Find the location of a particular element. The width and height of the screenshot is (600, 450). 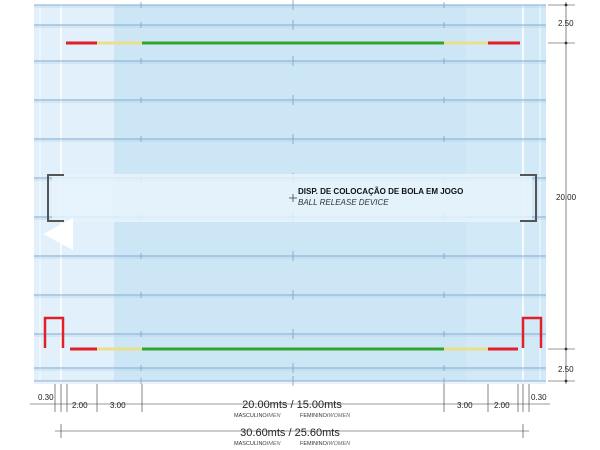

dim-bottom-left-1: 0.30 is located at coordinates (46, 397).